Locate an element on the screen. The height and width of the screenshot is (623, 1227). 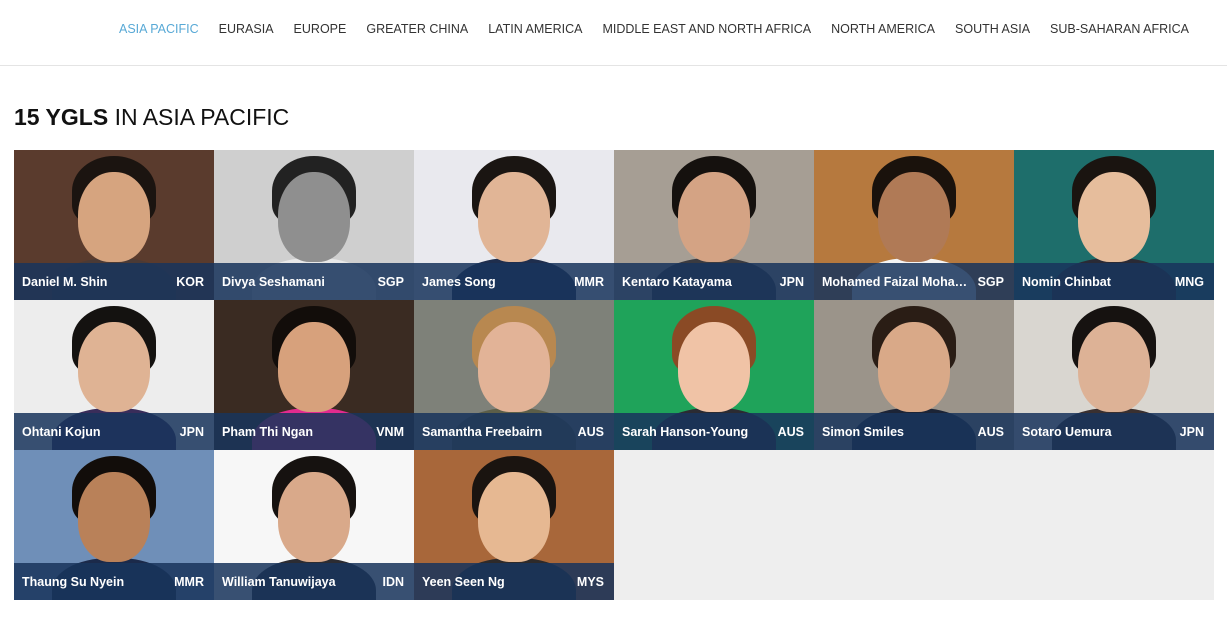
card-caption: Sarah Hanson-Young AUS is located at coordinates (714, 431).